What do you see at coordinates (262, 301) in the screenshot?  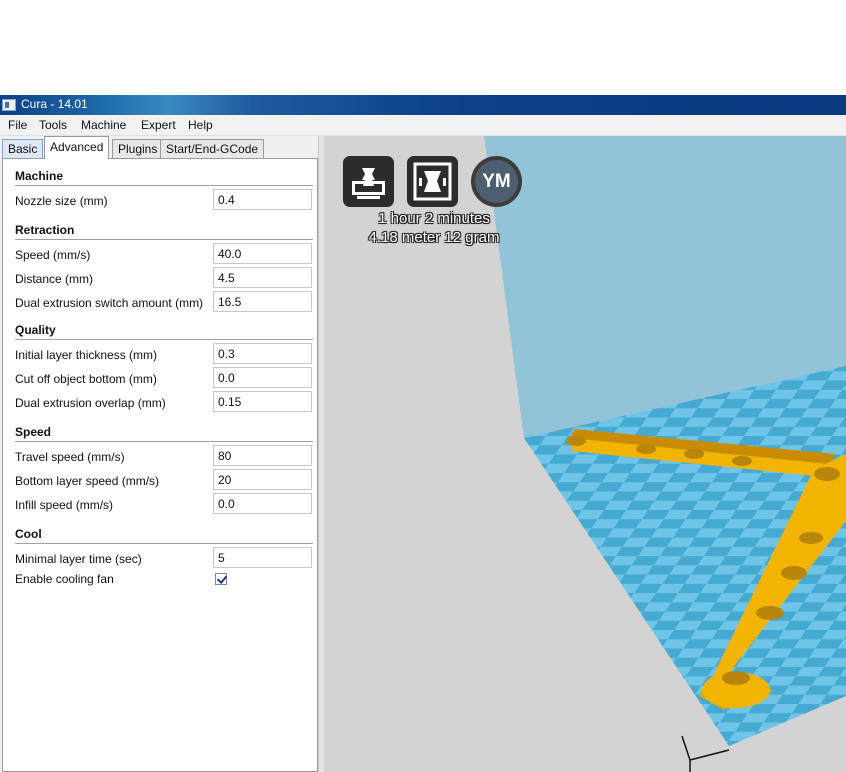 I see `dual-extrusion-switch-input` at bounding box center [262, 301].